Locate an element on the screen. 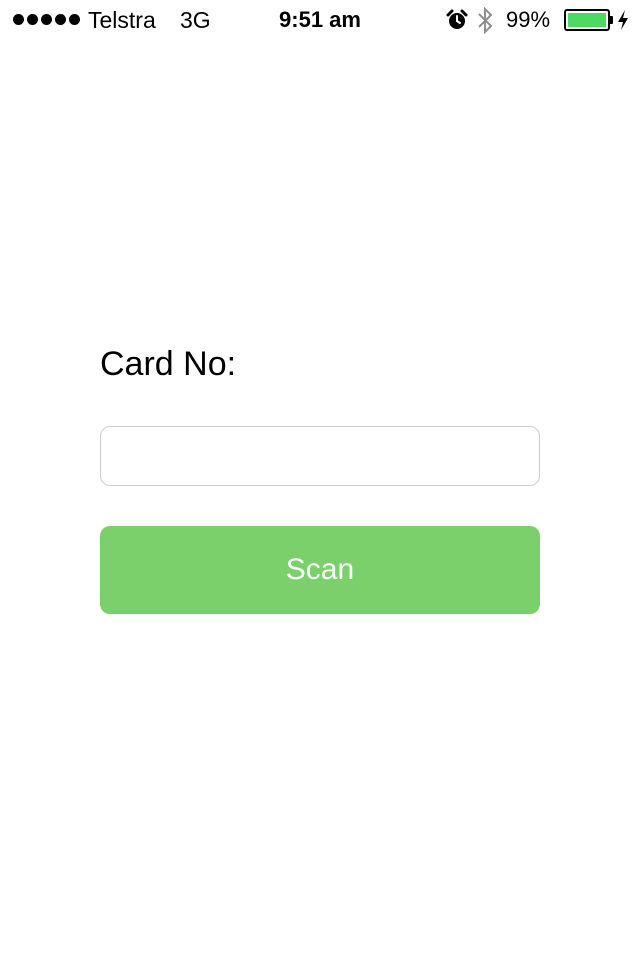 This screenshot has height=960, width=640. battery-level-fill is located at coordinates (587, 20).